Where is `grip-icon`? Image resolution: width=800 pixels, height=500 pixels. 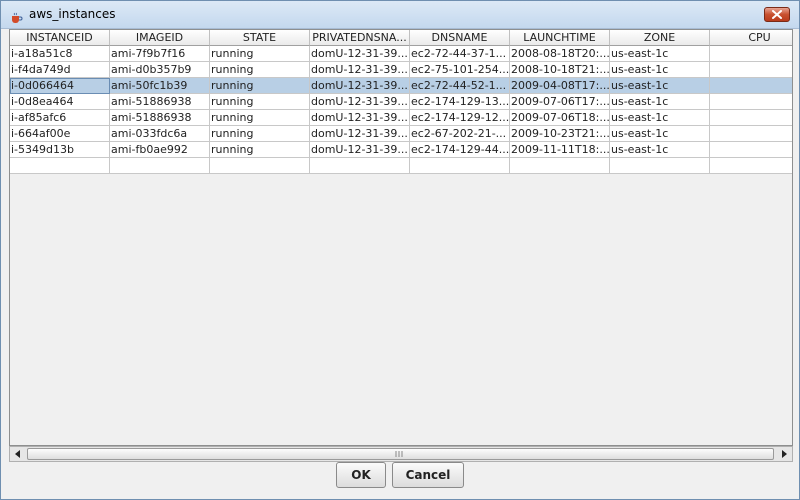 grip-icon is located at coordinates (399, 454).